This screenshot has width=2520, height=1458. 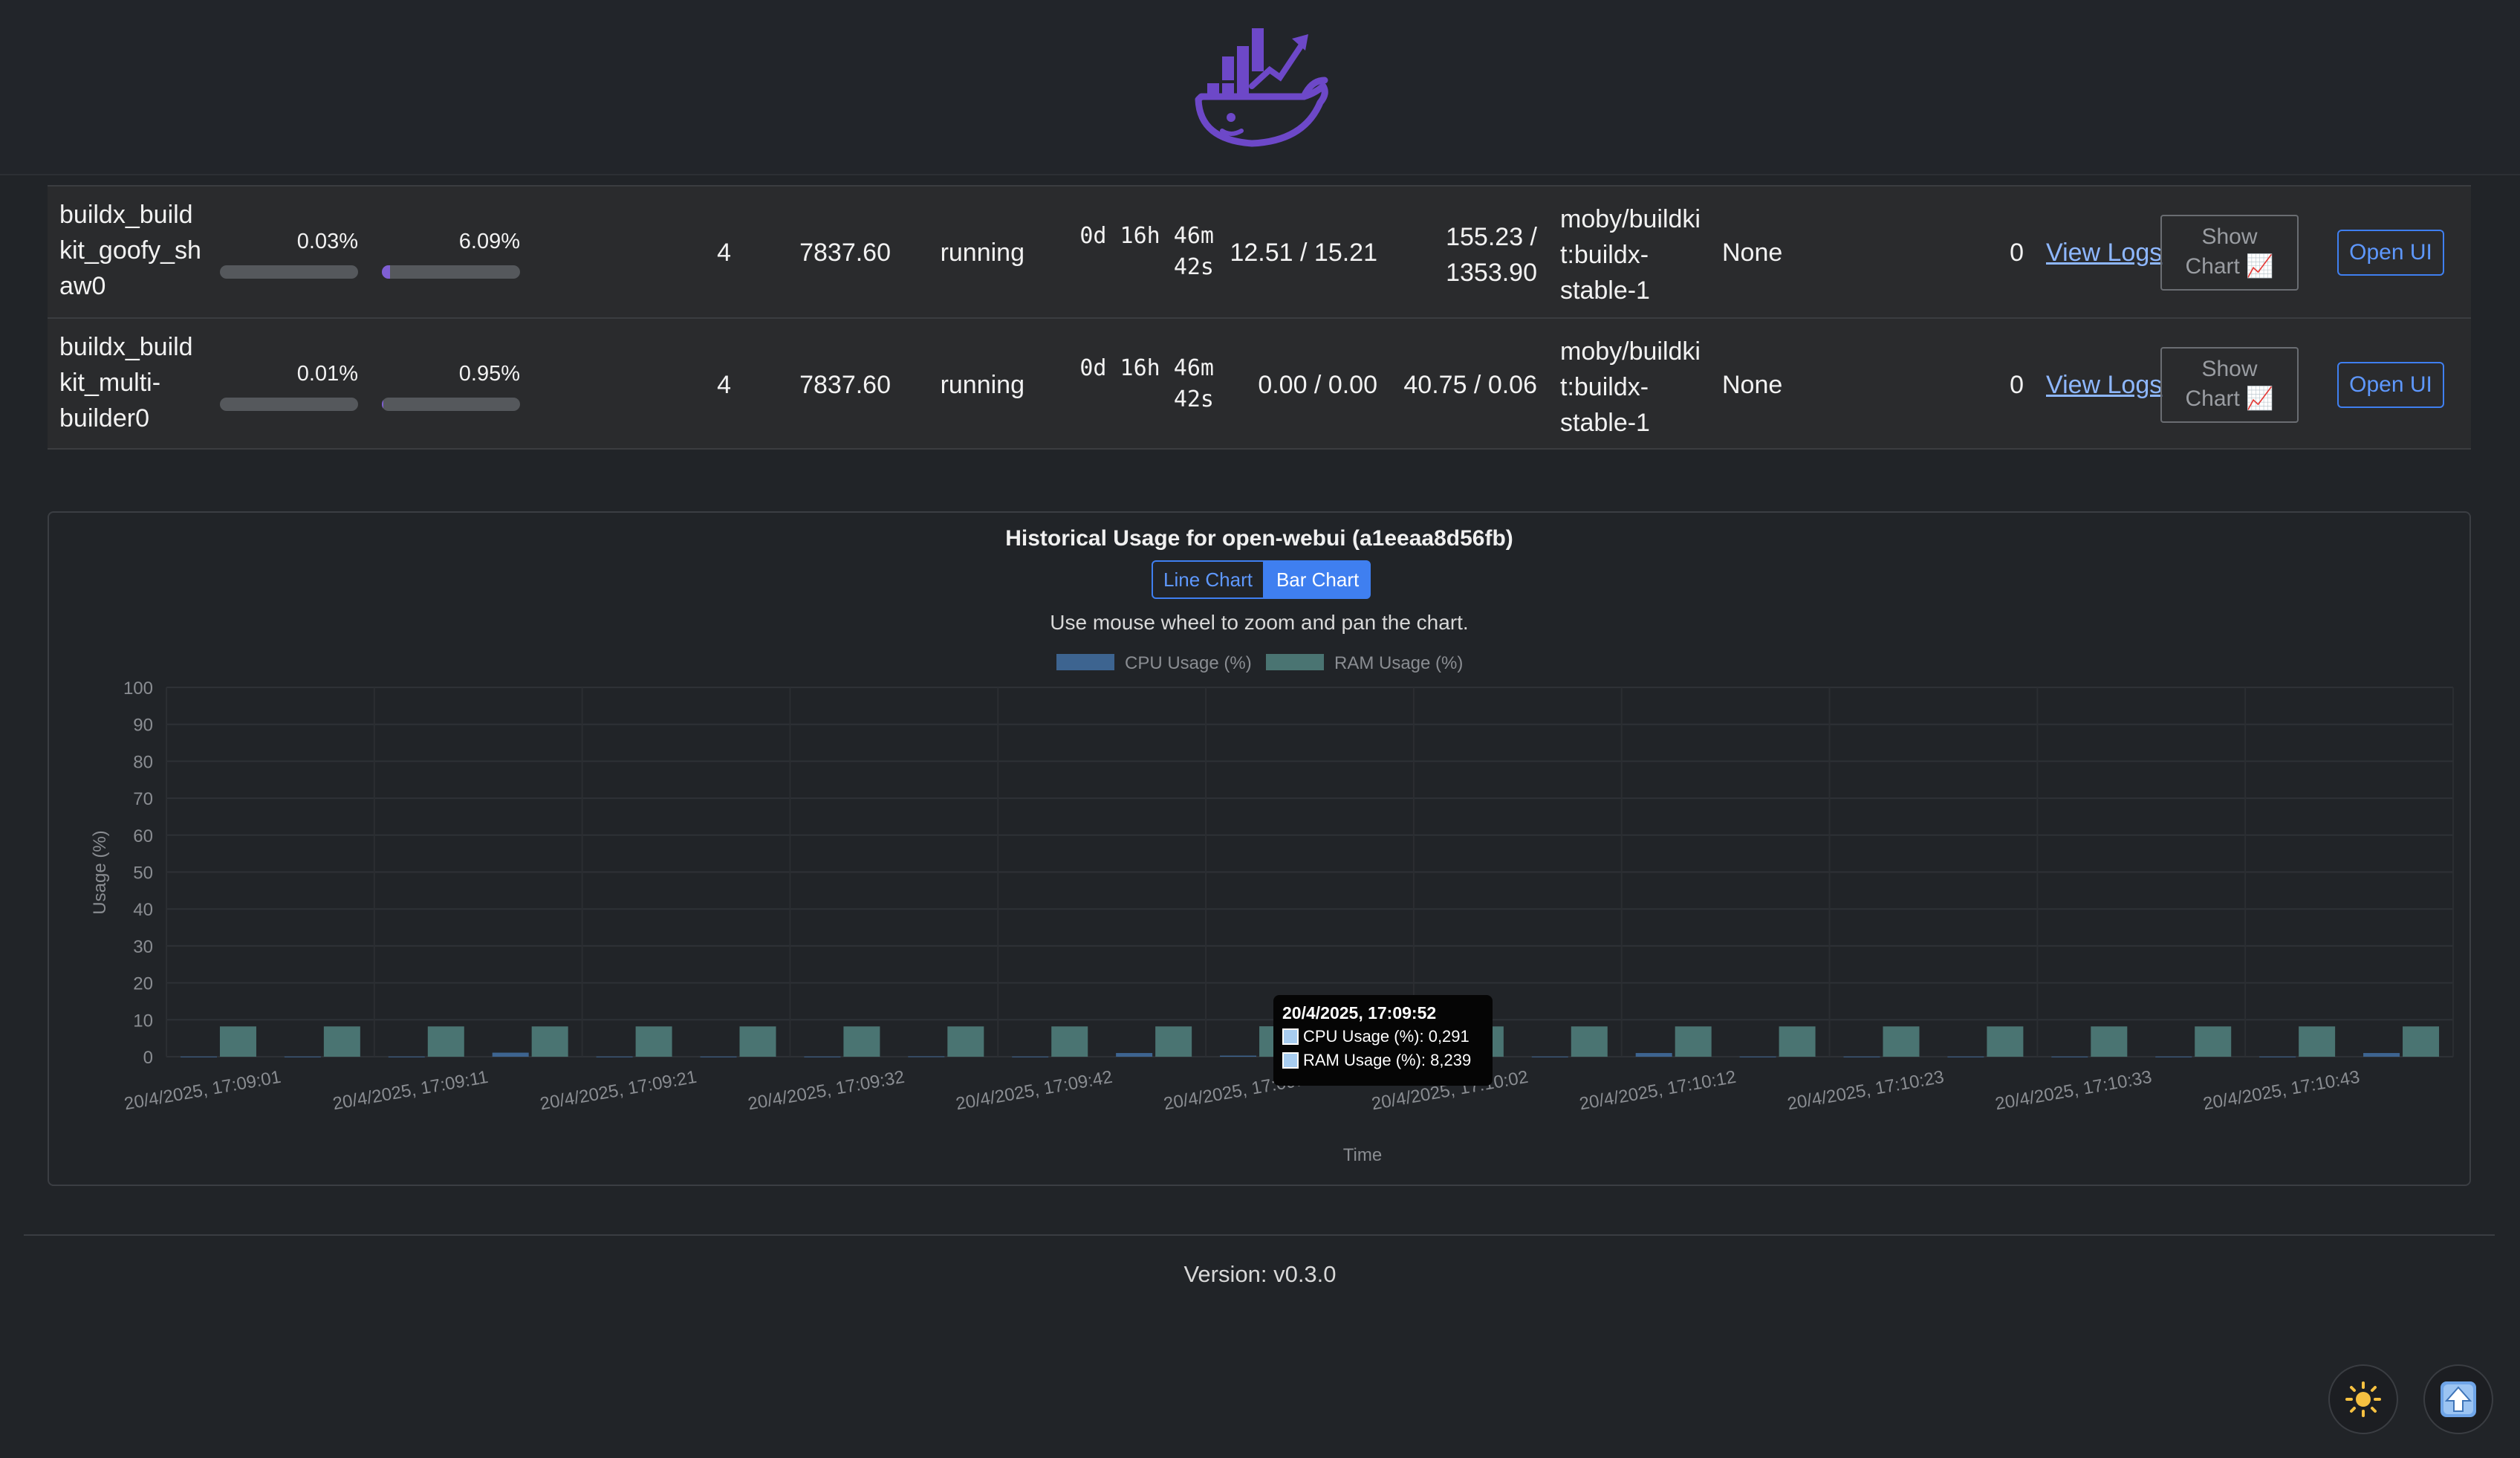 What do you see at coordinates (2363, 1399) in the screenshot?
I see `theme-toggle-button` at bounding box center [2363, 1399].